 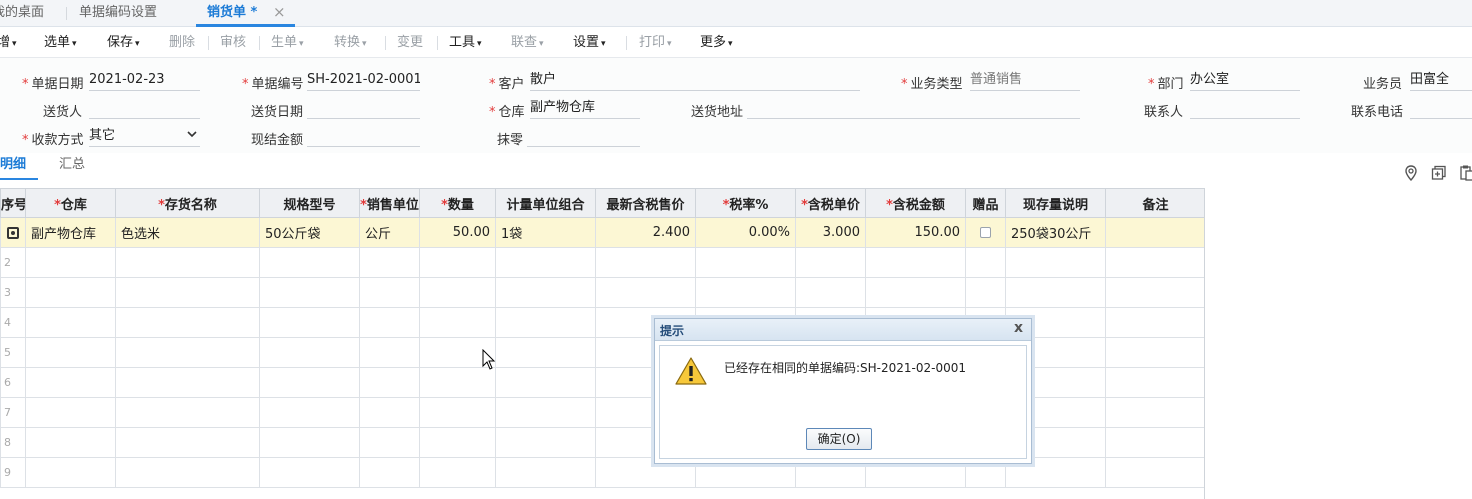 What do you see at coordinates (545, 232) in the screenshot?
I see `cell-unit-combo: 1袋` at bounding box center [545, 232].